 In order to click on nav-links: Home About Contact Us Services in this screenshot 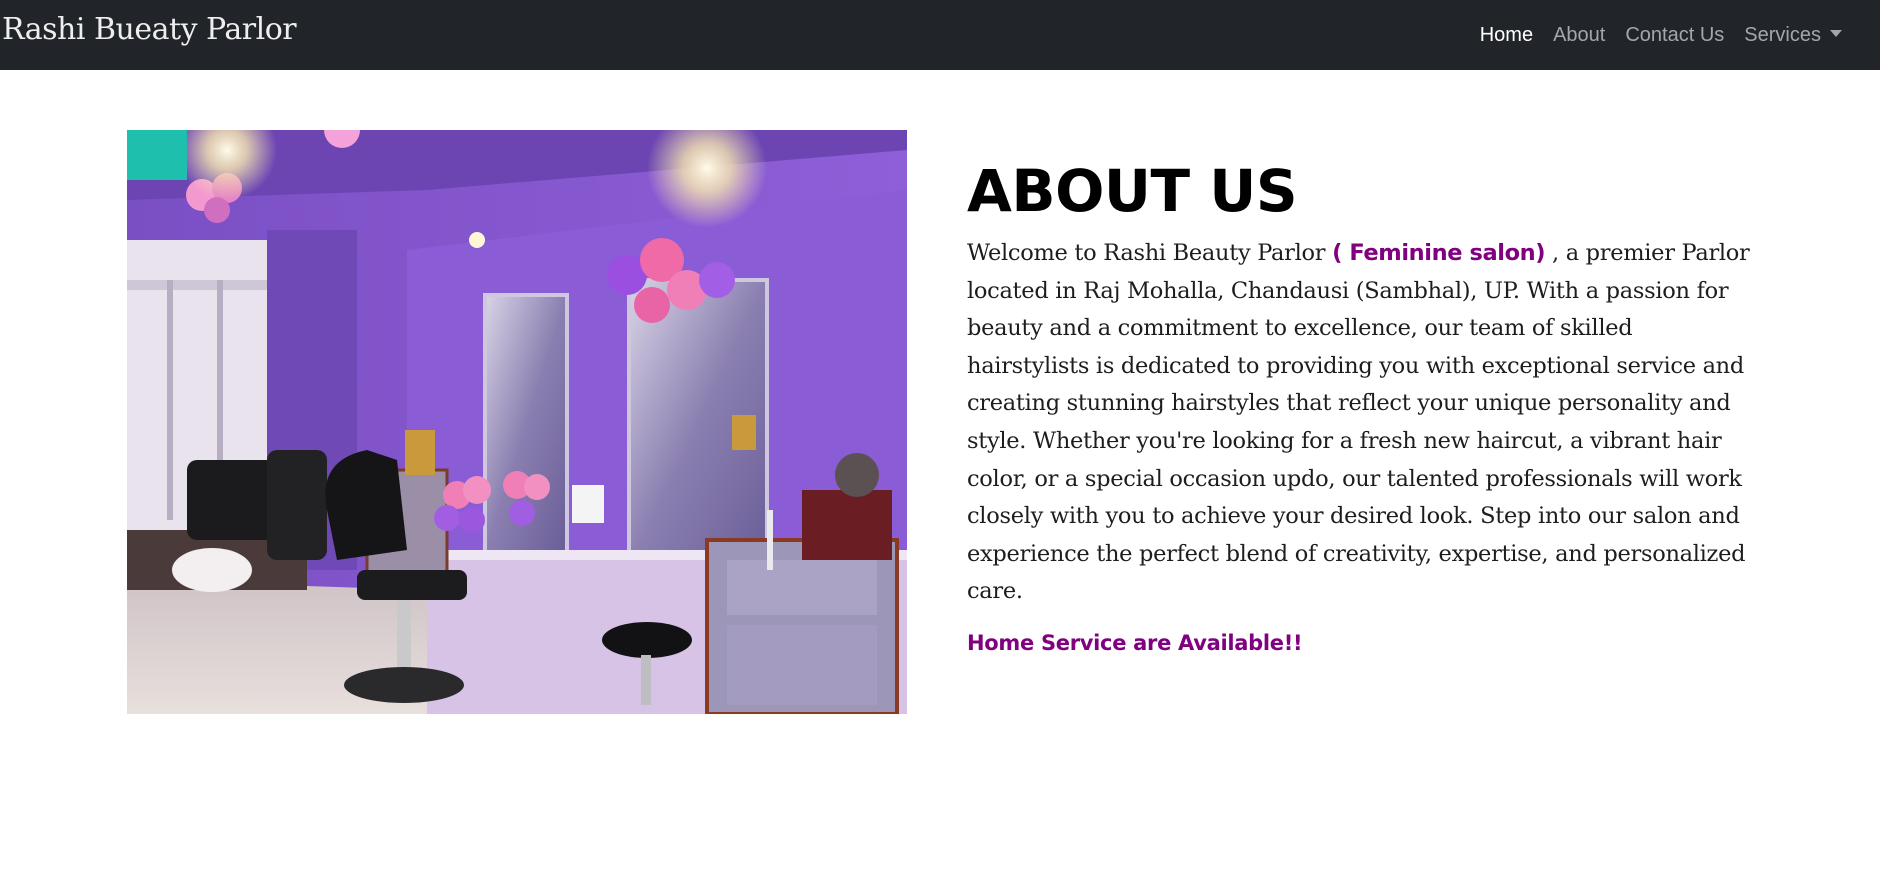, I will do `click(1661, 35)`.